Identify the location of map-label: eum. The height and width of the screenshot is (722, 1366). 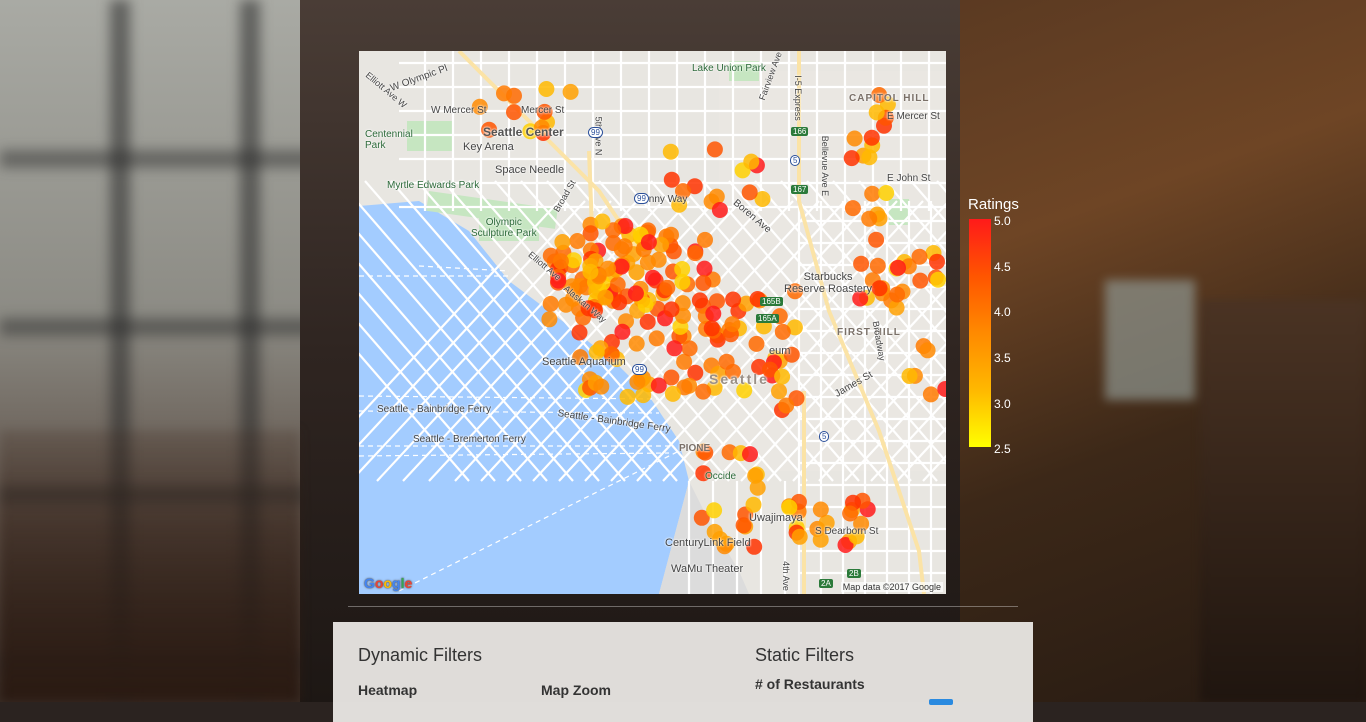
(780, 351).